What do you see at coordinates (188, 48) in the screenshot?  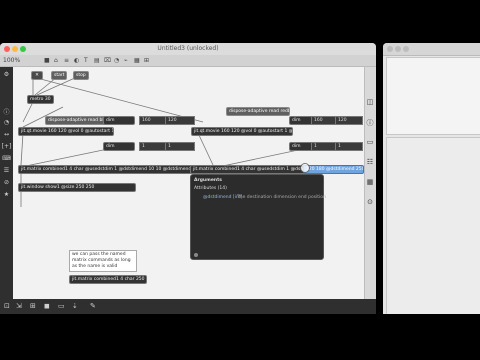 I see `window-title: Untitled3 (unlocked)` at bounding box center [188, 48].